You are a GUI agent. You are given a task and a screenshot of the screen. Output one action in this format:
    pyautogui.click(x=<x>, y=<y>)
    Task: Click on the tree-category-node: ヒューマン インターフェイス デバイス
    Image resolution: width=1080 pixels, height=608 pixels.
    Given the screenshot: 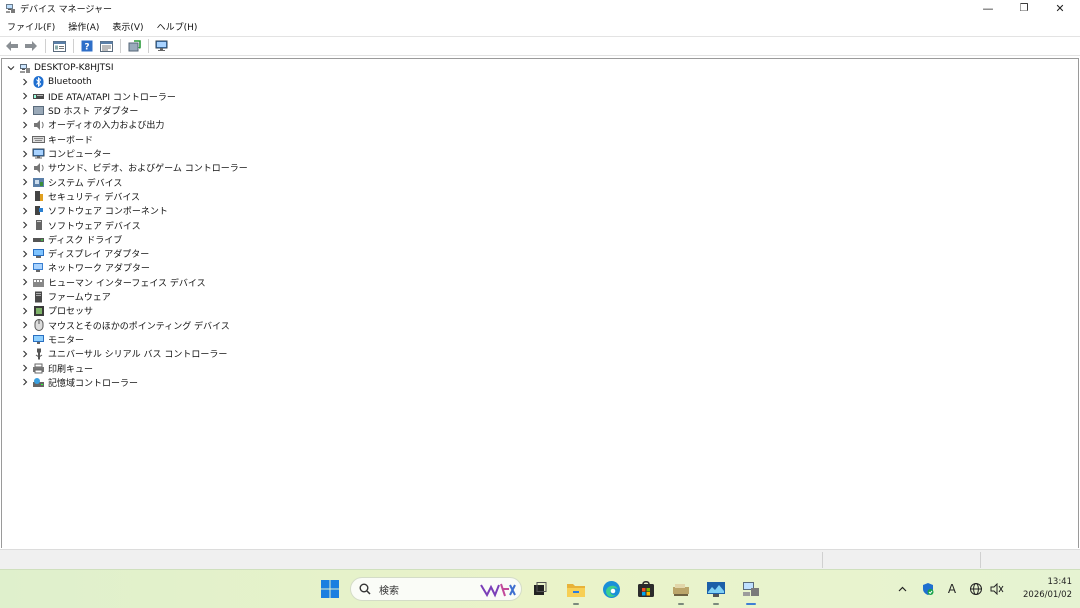 What is the action you would take?
    pyautogui.click(x=113, y=282)
    